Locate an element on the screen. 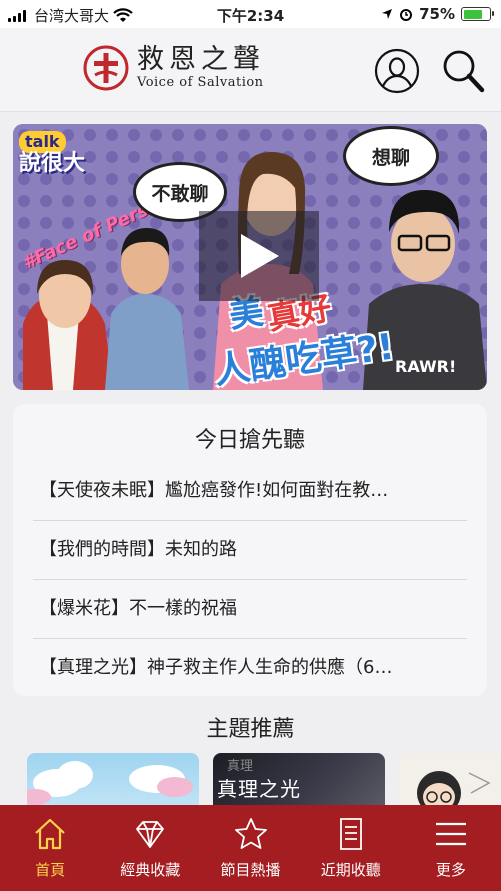 The height and width of the screenshot is (891, 501). list-document-icon is located at coordinates (350, 834).